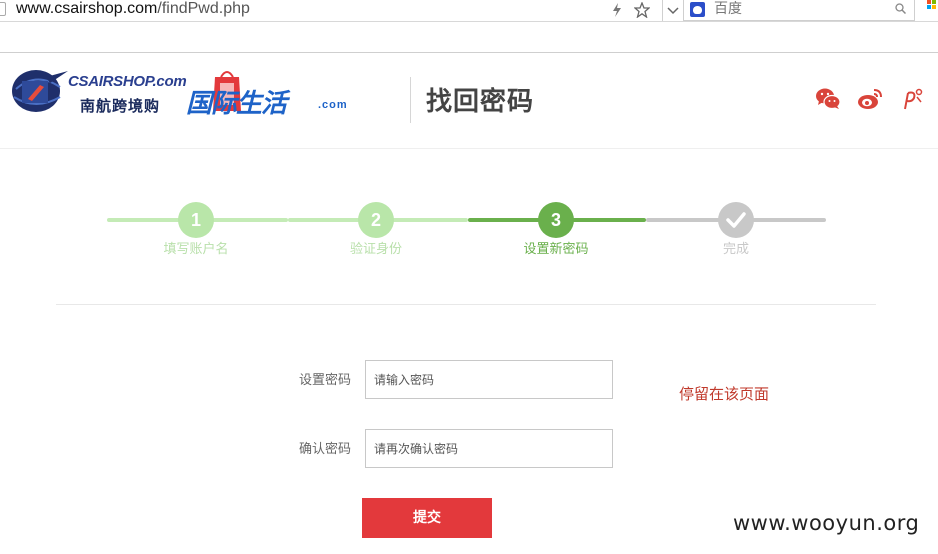 This screenshot has height=554, width=938. I want to click on submit-button: 提交, so click(427, 518).